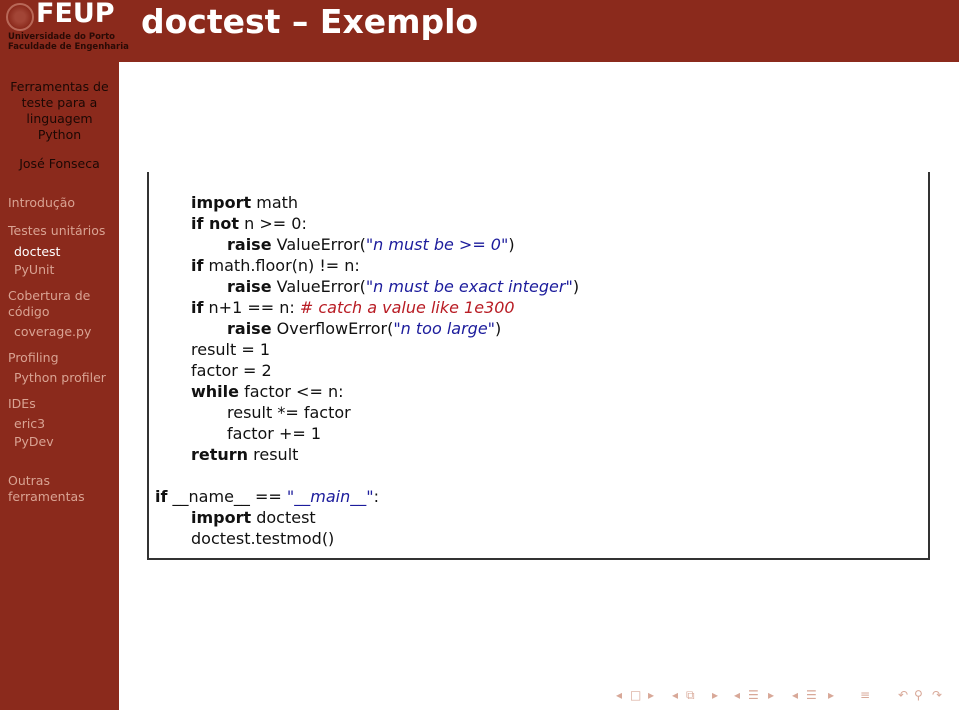 The height and width of the screenshot is (710, 959). Describe the element at coordinates (62, 37) in the screenshot. I see `logo-university: Universidade do Porto` at that location.